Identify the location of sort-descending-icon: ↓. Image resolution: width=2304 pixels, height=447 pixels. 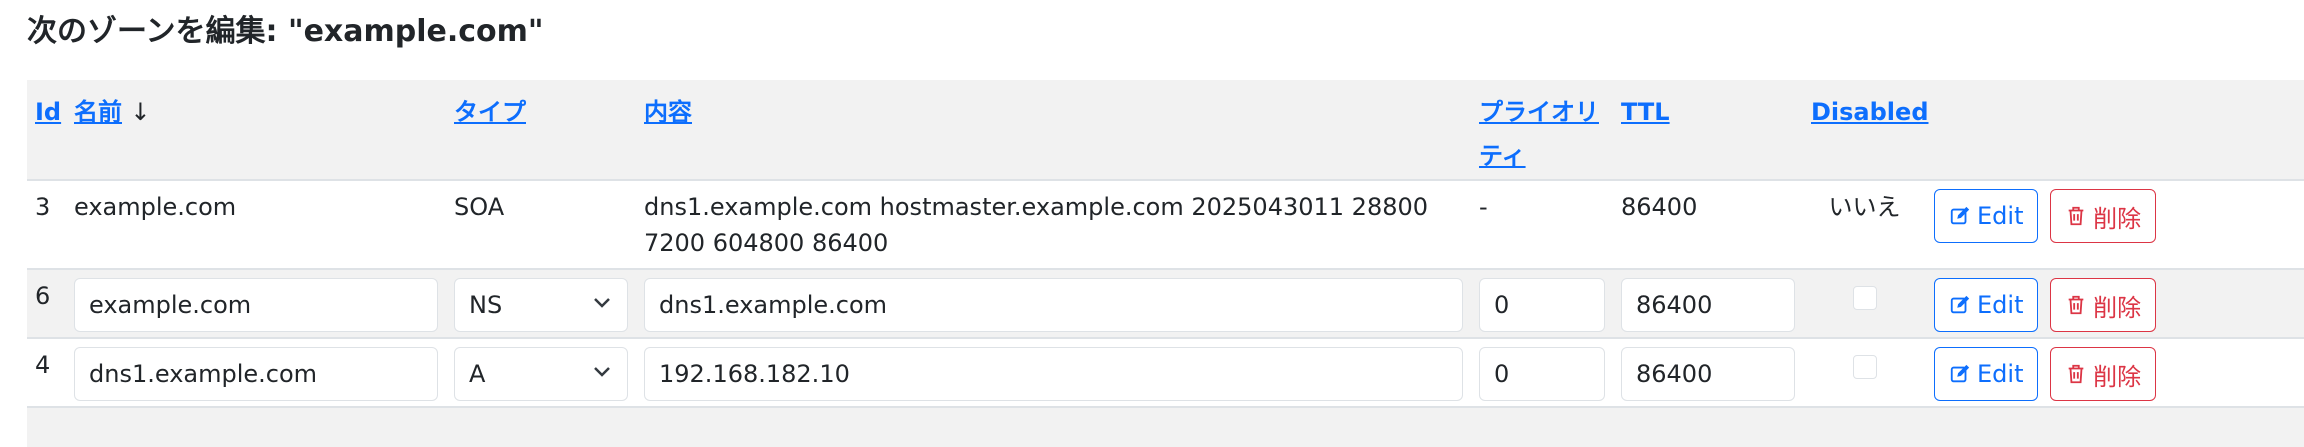
(140, 112).